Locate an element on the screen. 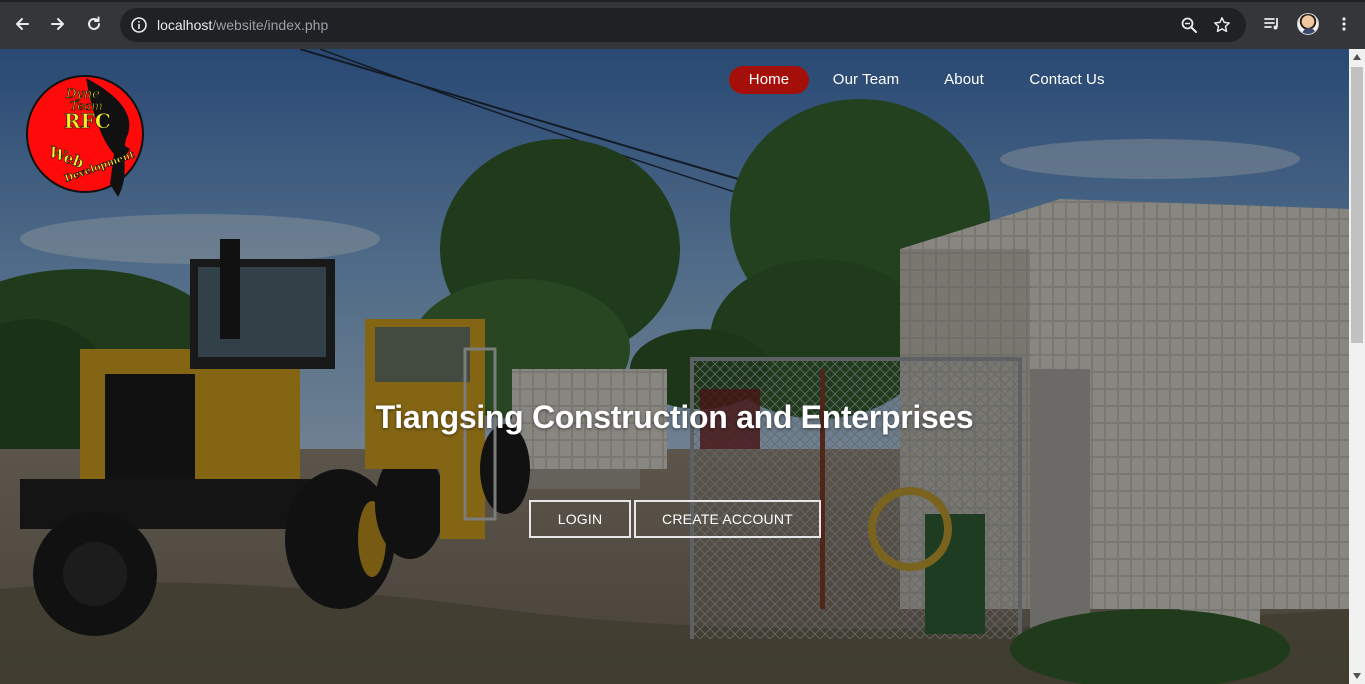  bookmark-star-icon is located at coordinates (1222, 25).